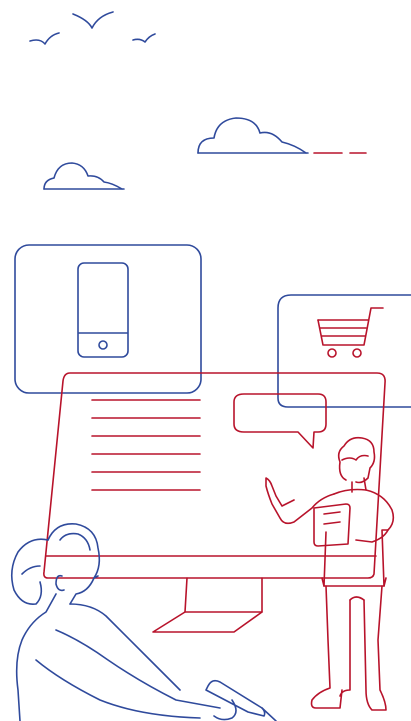 The image size is (411, 721). What do you see at coordinates (103, 310) in the screenshot?
I see `smartphone-icon` at bounding box center [103, 310].